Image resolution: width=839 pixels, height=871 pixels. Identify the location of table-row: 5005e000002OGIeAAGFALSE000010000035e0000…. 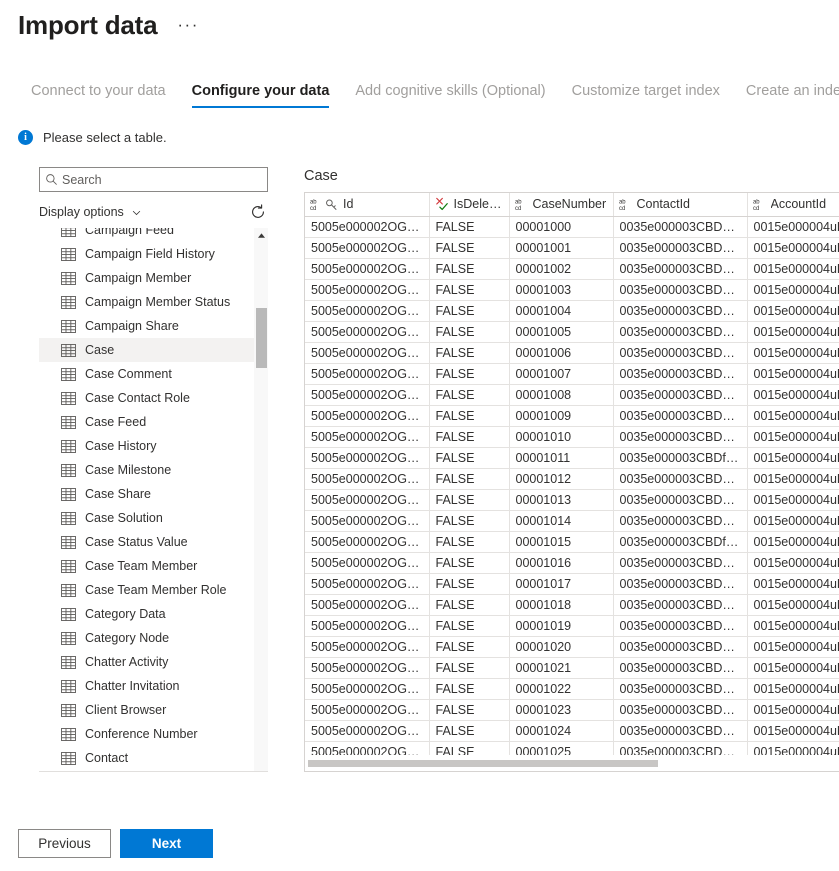
(572, 227).